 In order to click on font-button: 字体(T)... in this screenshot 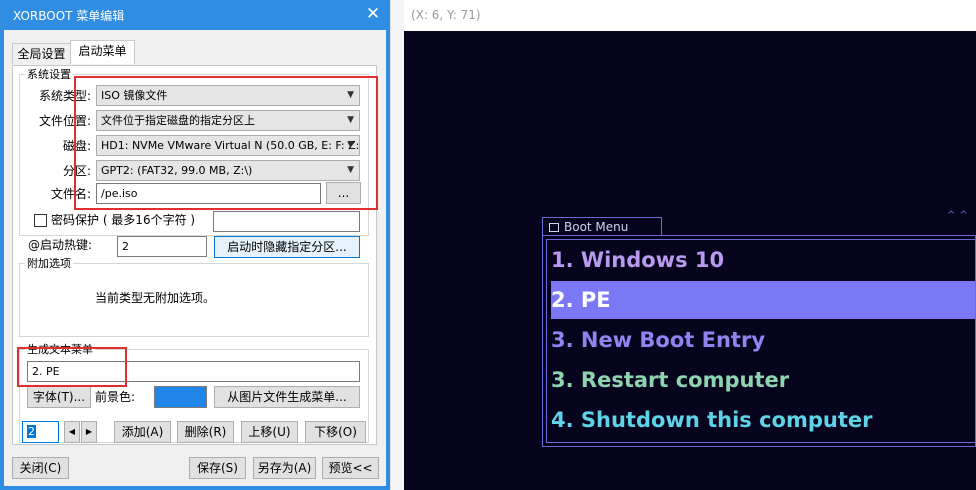, I will do `click(59, 397)`.